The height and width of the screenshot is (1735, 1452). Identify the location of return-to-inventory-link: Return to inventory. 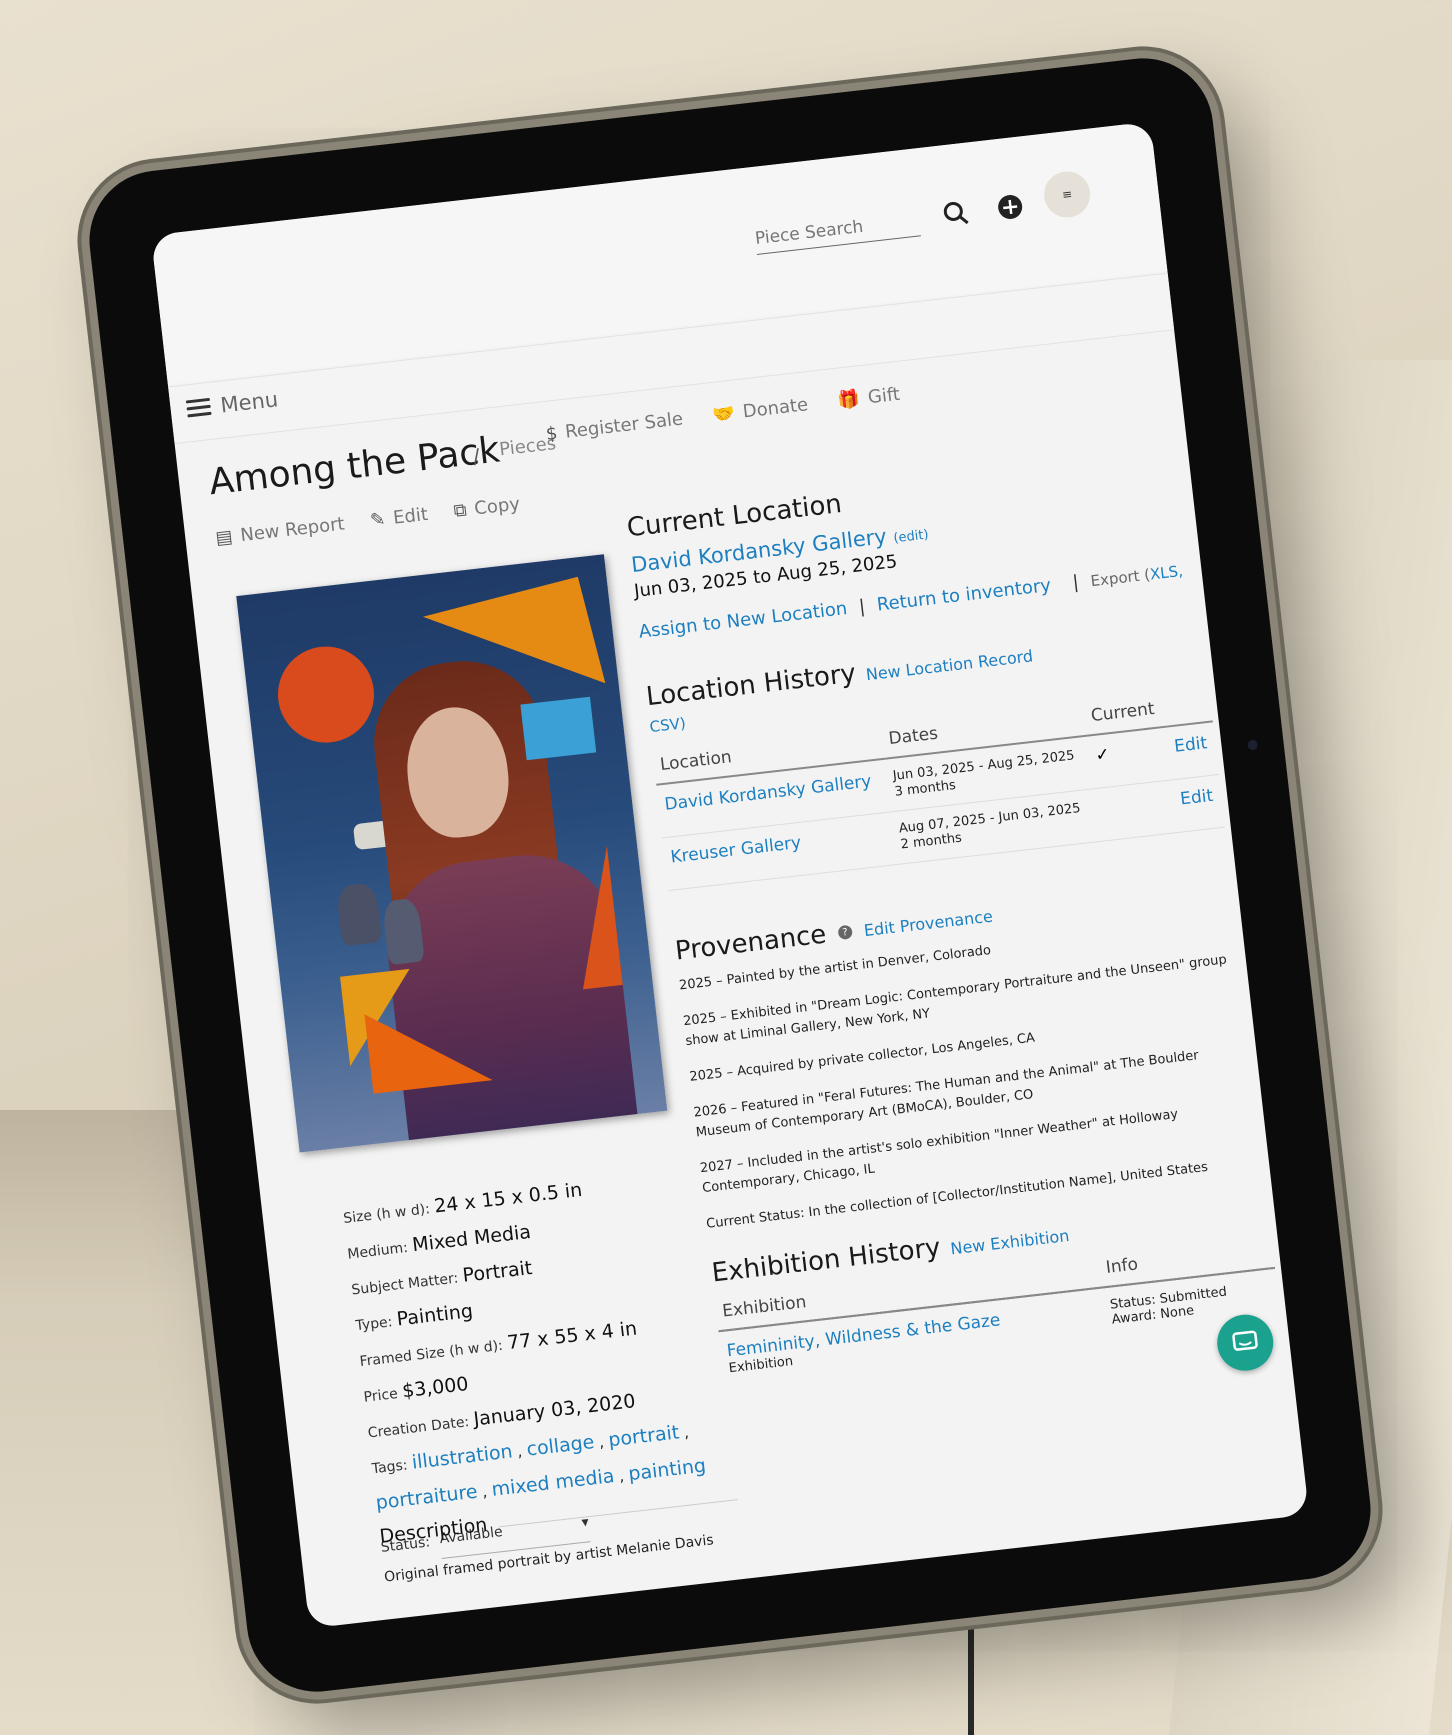
(964, 595).